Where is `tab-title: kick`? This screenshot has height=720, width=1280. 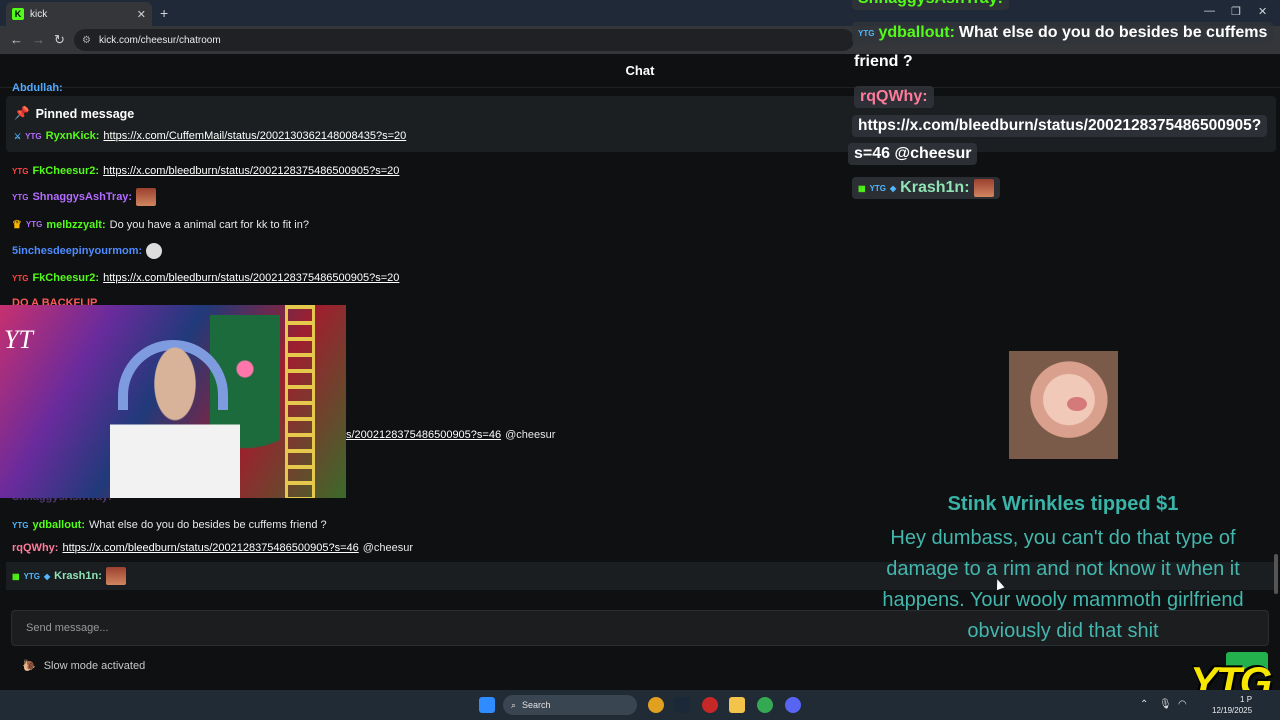 tab-title: kick is located at coordinates (39, 14).